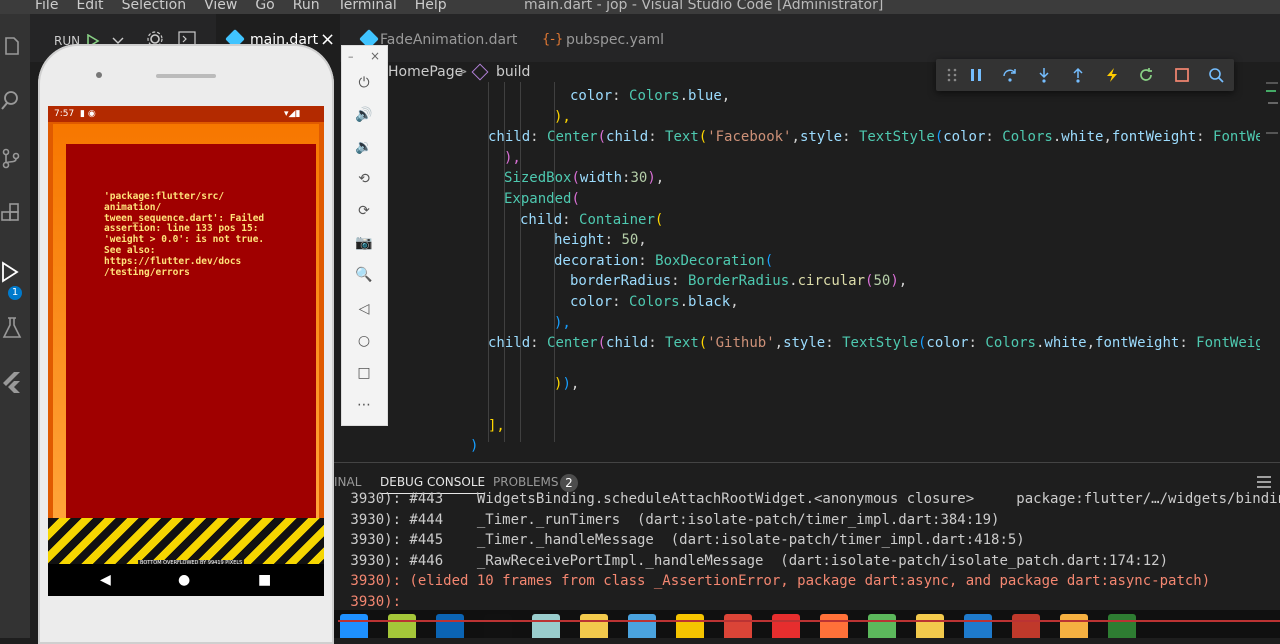  What do you see at coordinates (807, 624) in the screenshot?
I see `taskbar` at bounding box center [807, 624].